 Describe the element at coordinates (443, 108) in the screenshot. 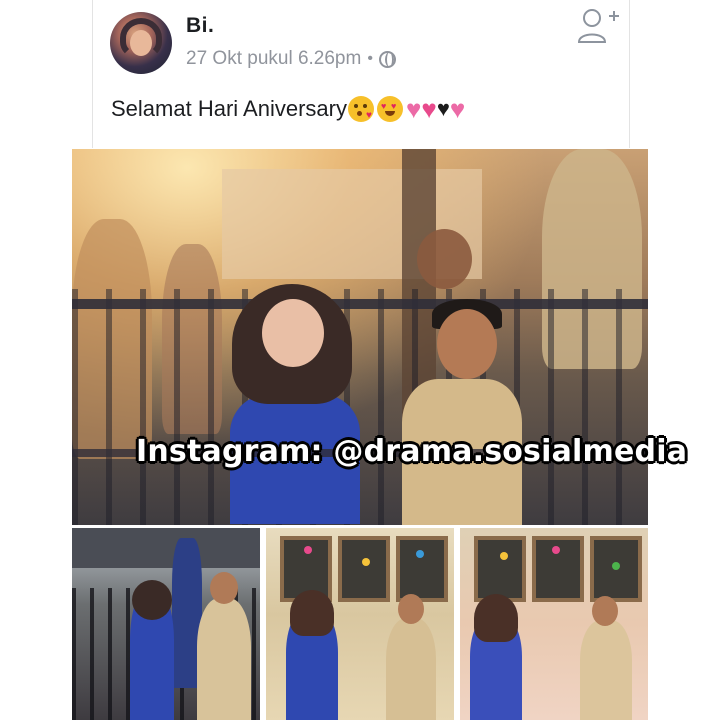

I see `black-heart-emoji: ♥` at that location.